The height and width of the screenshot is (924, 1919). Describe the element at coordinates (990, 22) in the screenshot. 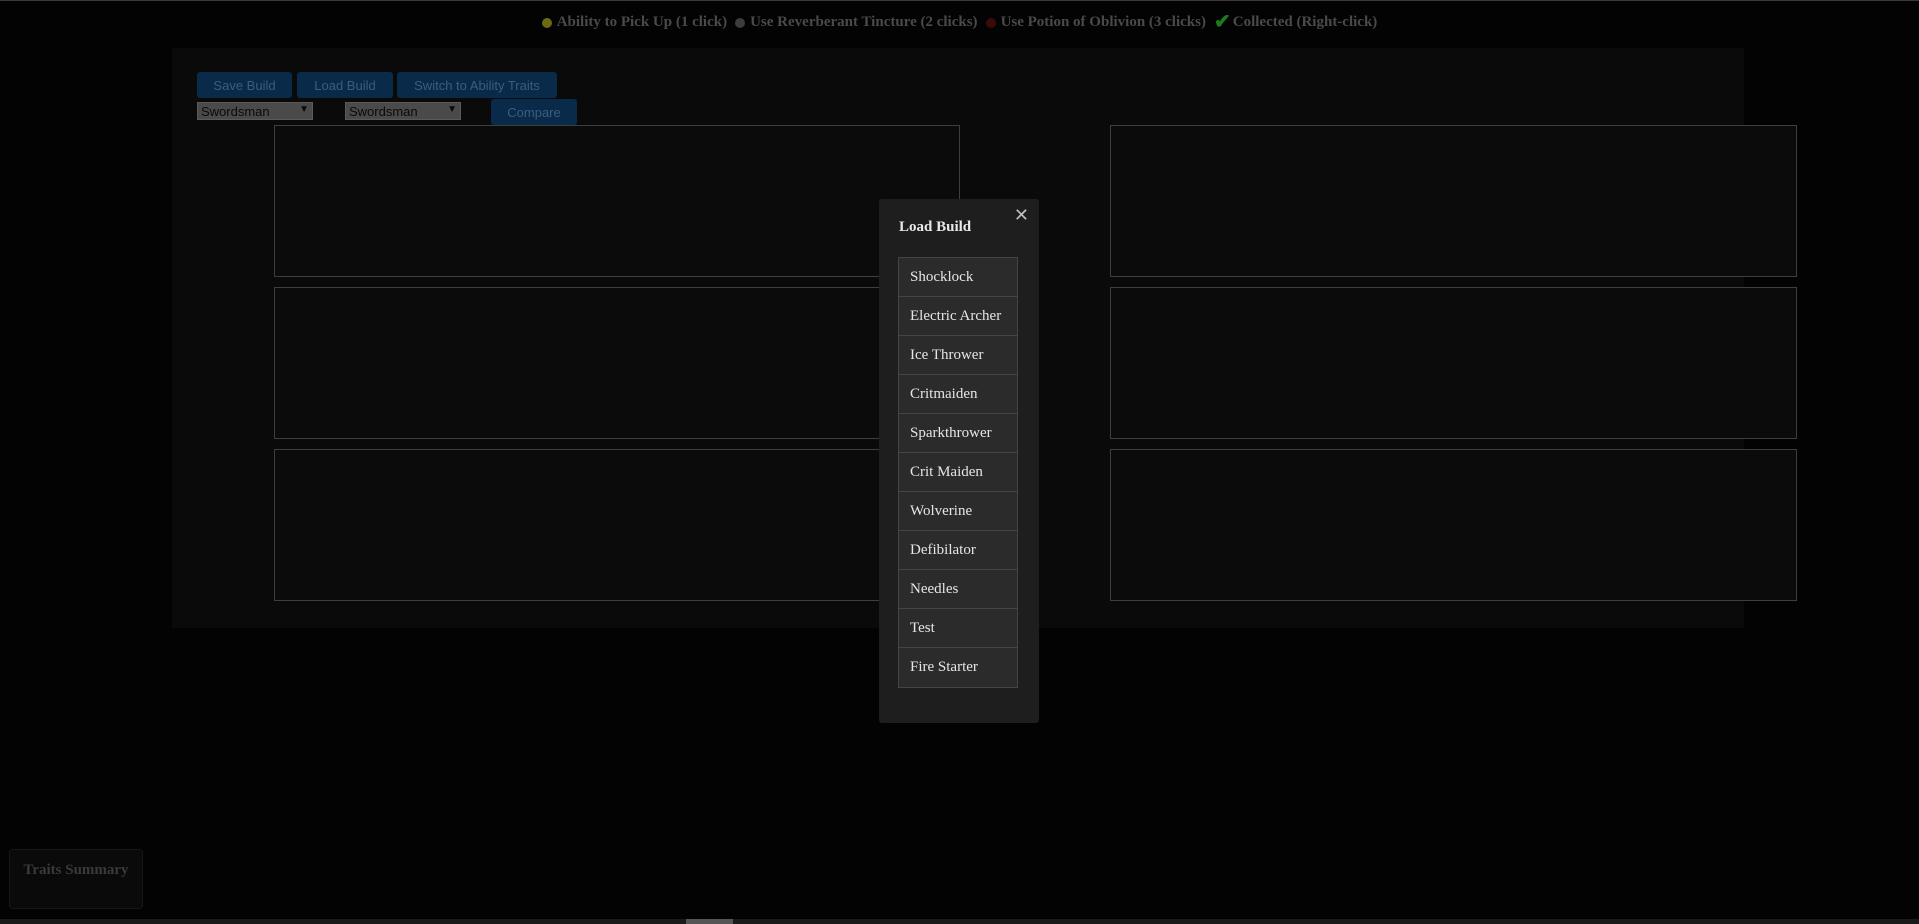

I see `red-dot-icon` at that location.